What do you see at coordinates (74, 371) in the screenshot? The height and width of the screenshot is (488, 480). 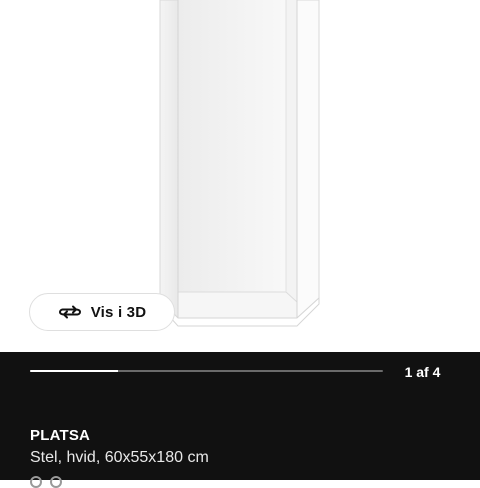 I see `gallery-progress-fill` at bounding box center [74, 371].